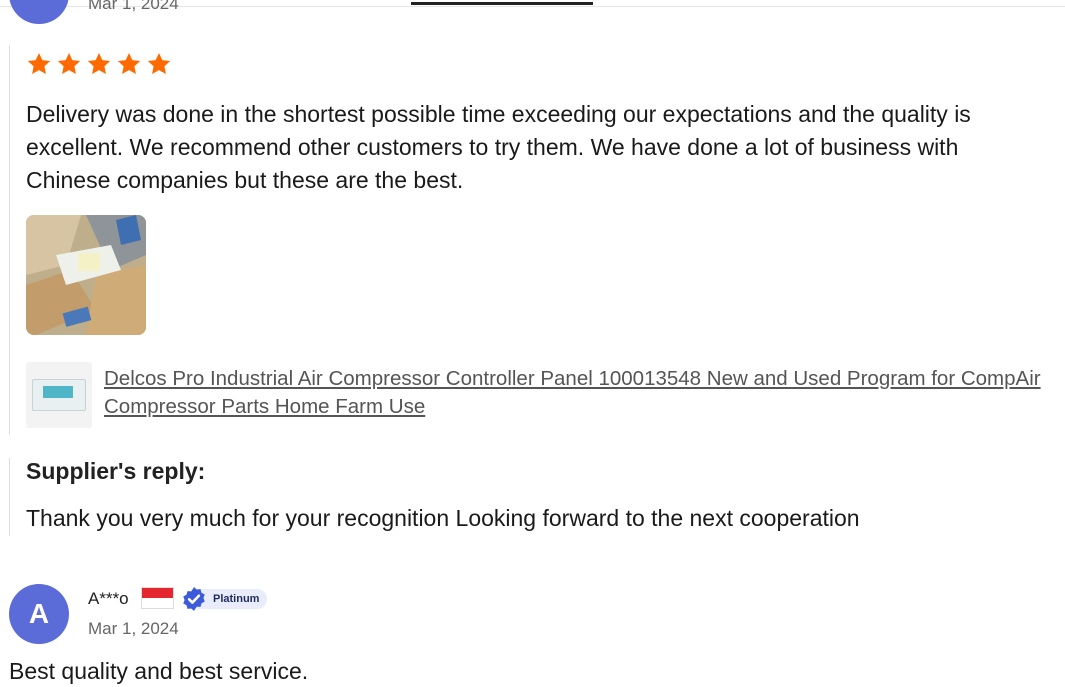 The image size is (1065, 687). I want to click on supplier-reply-title: Supplier's reply:, so click(116, 471).